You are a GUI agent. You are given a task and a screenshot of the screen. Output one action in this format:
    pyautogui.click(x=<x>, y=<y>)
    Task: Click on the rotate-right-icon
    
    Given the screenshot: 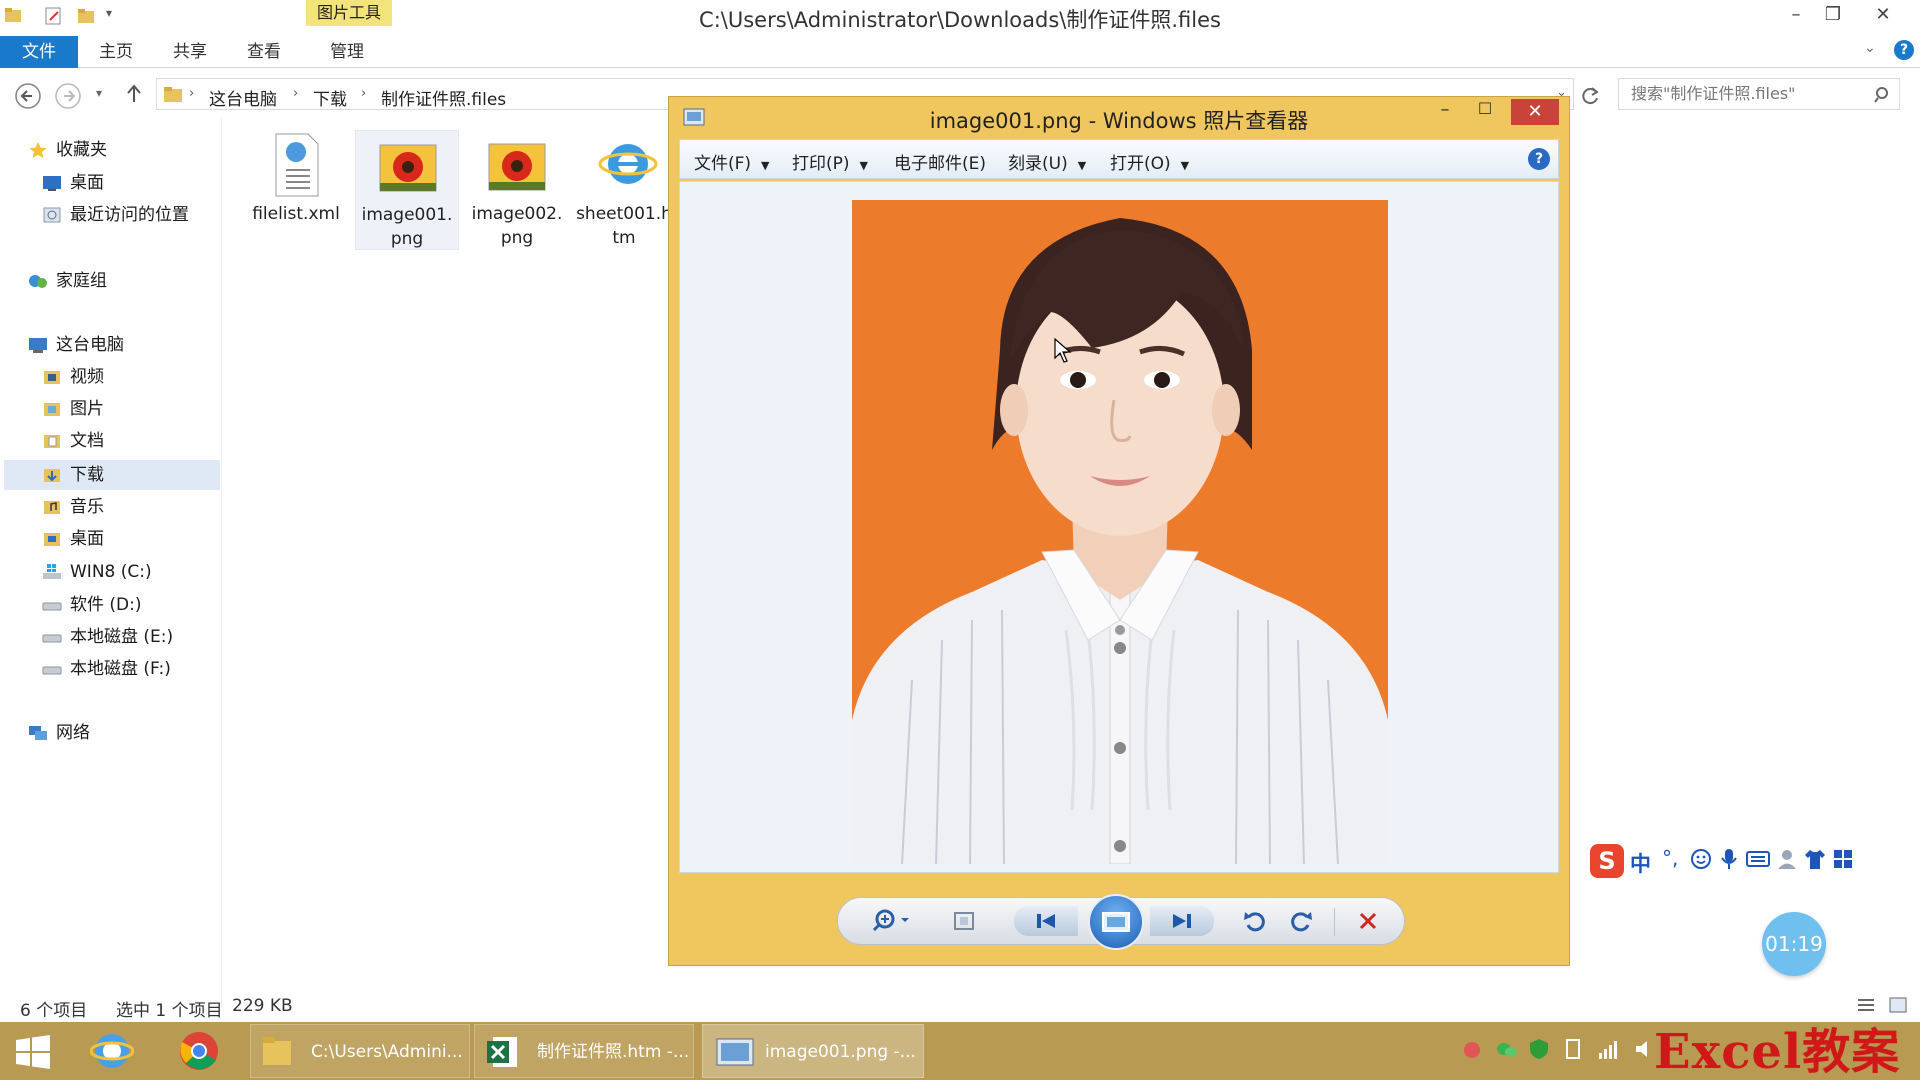 What is the action you would take?
    pyautogui.click(x=1302, y=921)
    